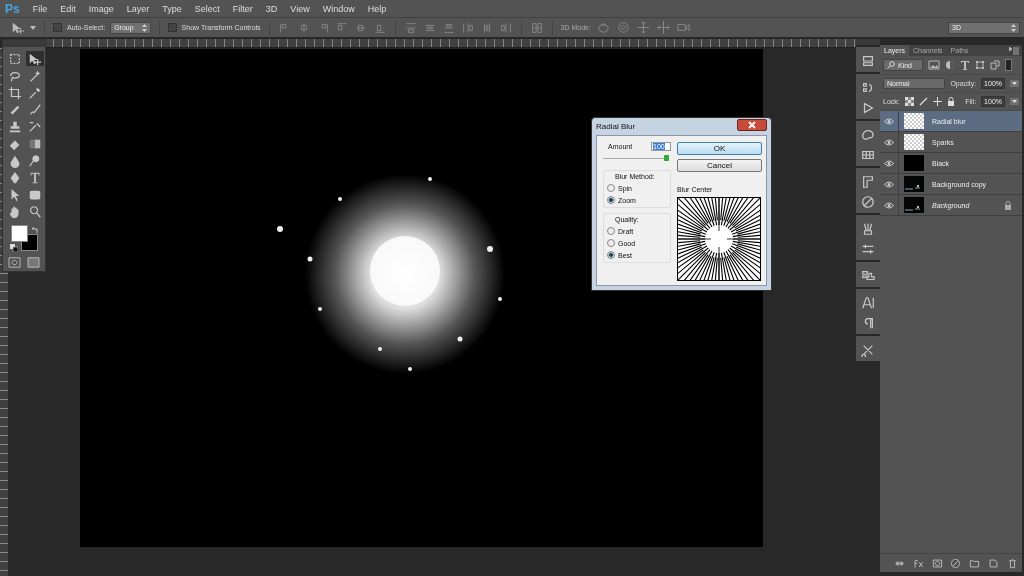  Describe the element at coordinates (242, 8) in the screenshot. I see `menu-item: Filter` at that location.